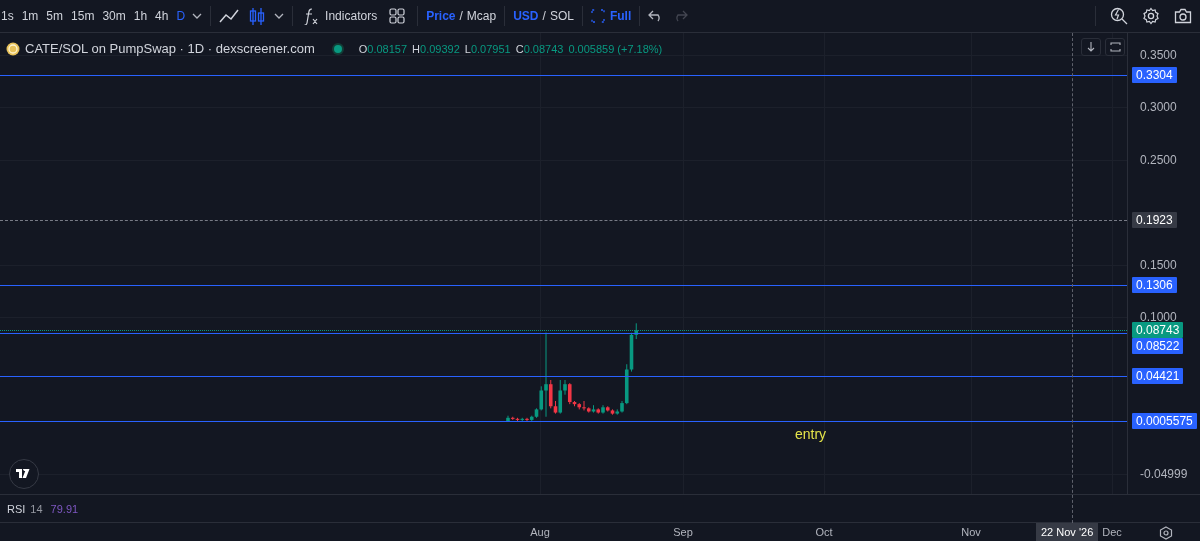 Image resolution: width=1200 pixels, height=541 pixels. What do you see at coordinates (387, 48) in the screenshot?
I see `ohlc-value: 0.08157` at bounding box center [387, 48].